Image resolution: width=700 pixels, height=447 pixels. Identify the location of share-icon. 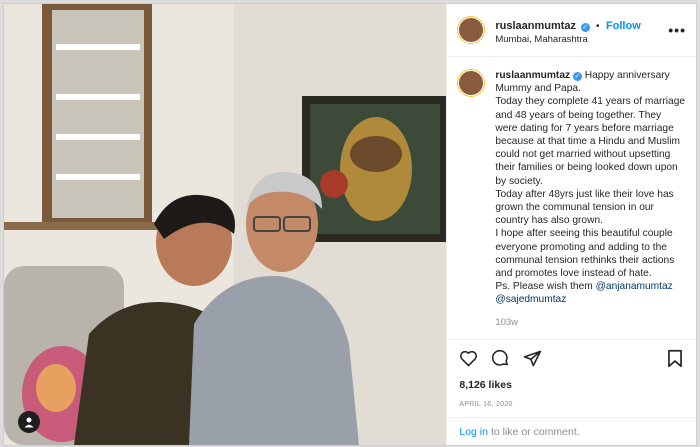
(532, 358).